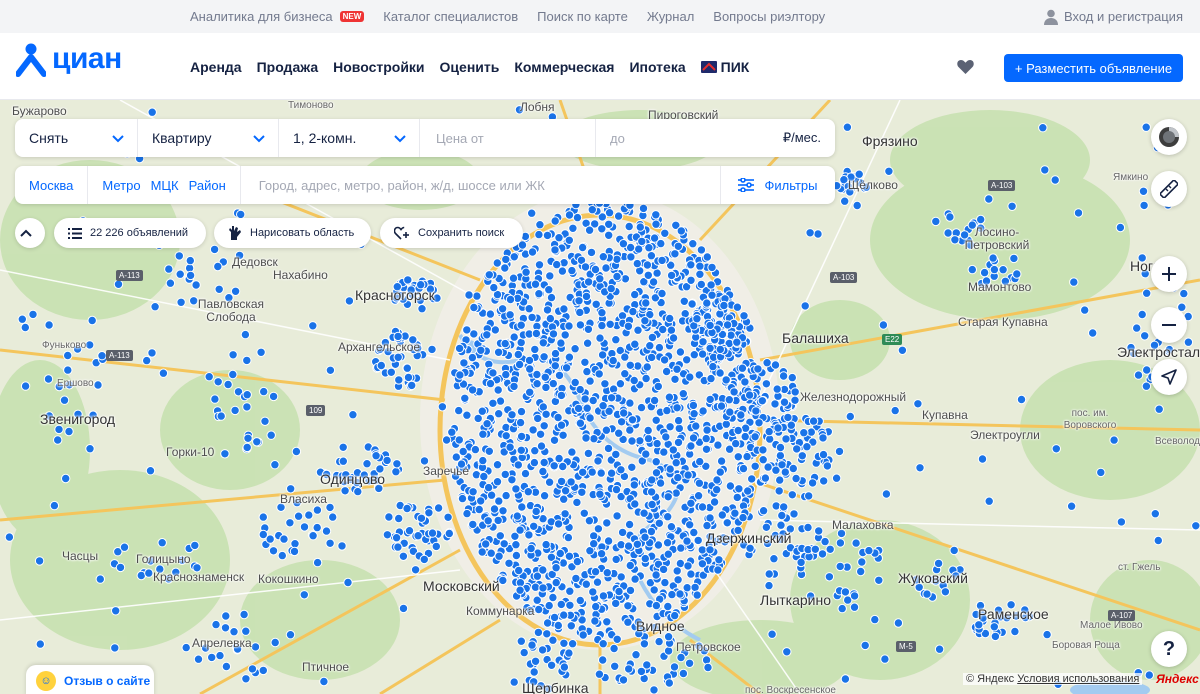 This screenshot has height=694, width=1200. What do you see at coordinates (1169, 325) in the screenshot?
I see `zoom-out-button` at bounding box center [1169, 325].